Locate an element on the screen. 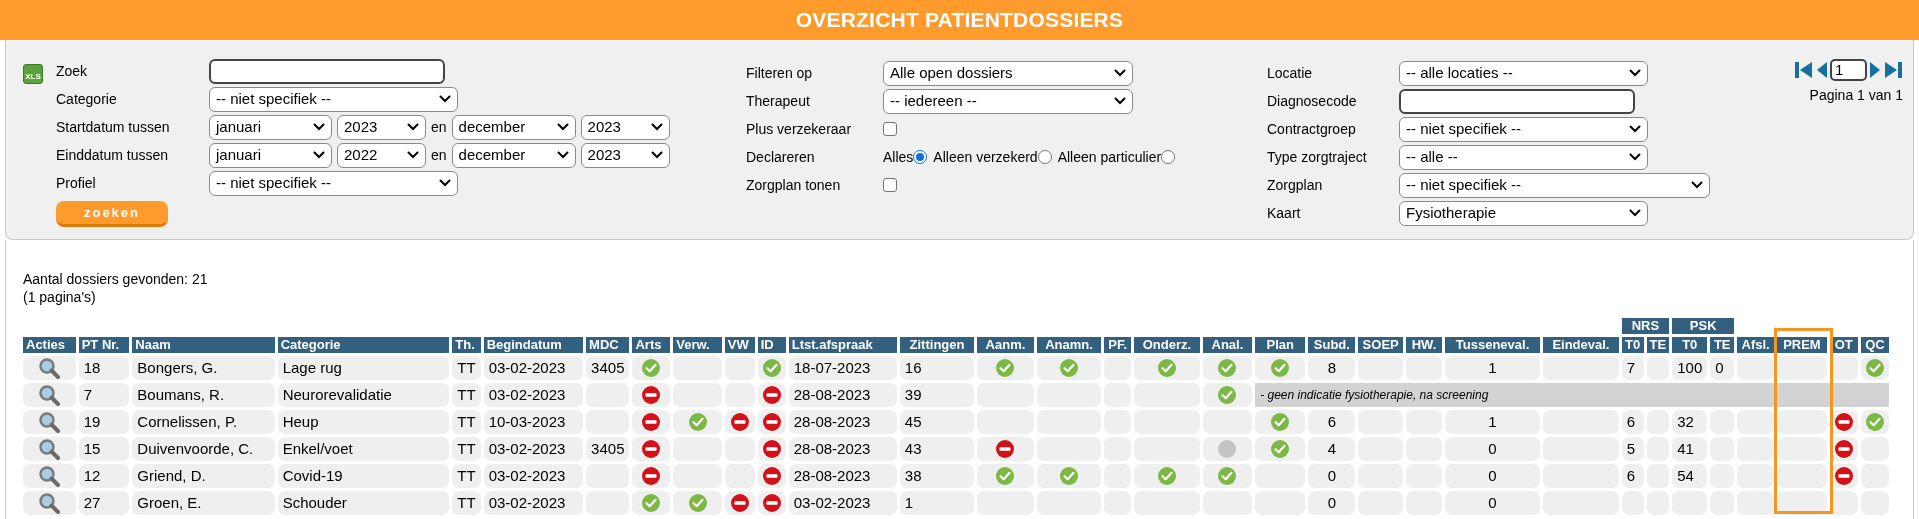 This screenshot has width=1919, height=519. column-header: MDC is located at coordinates (608, 345).